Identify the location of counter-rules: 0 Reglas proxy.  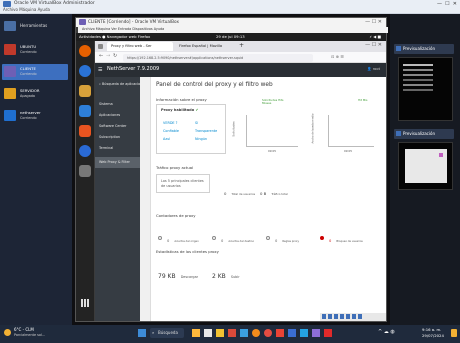
(282, 236).